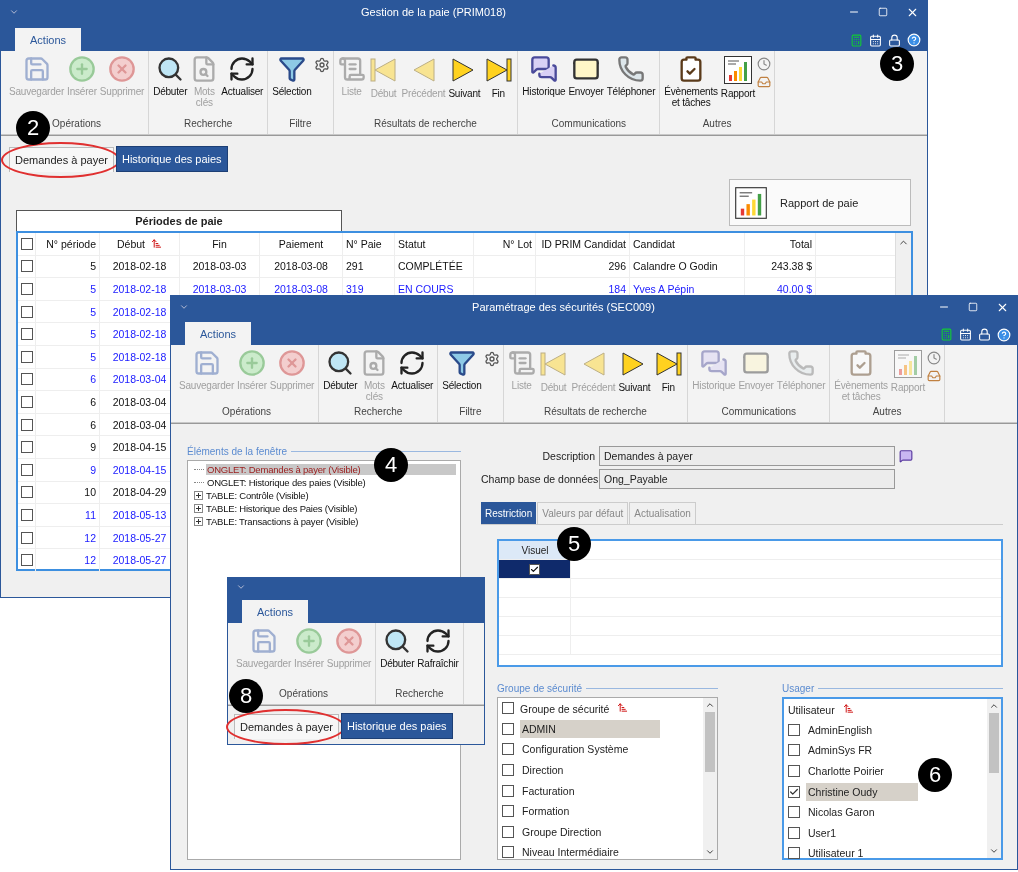 The width and height of the screenshot is (1018, 872). I want to click on toolbar-button: Historique, so click(544, 76).